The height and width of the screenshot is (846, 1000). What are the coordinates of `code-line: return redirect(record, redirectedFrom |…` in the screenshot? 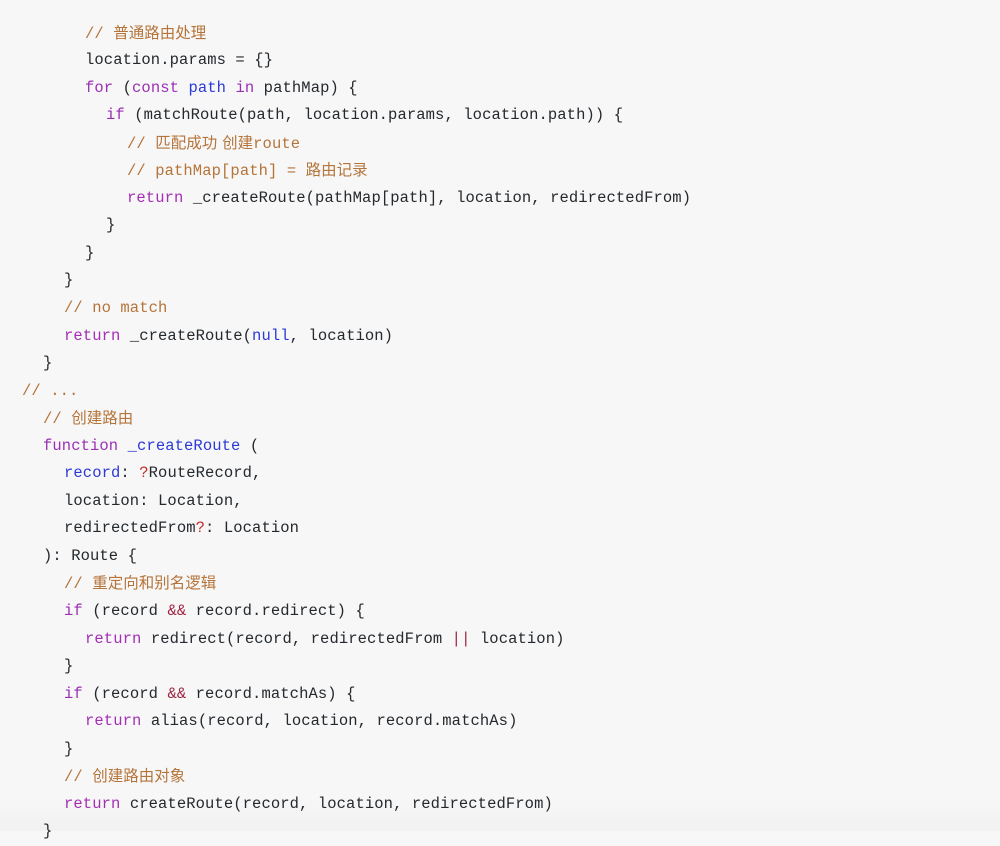 It's located at (511, 640).